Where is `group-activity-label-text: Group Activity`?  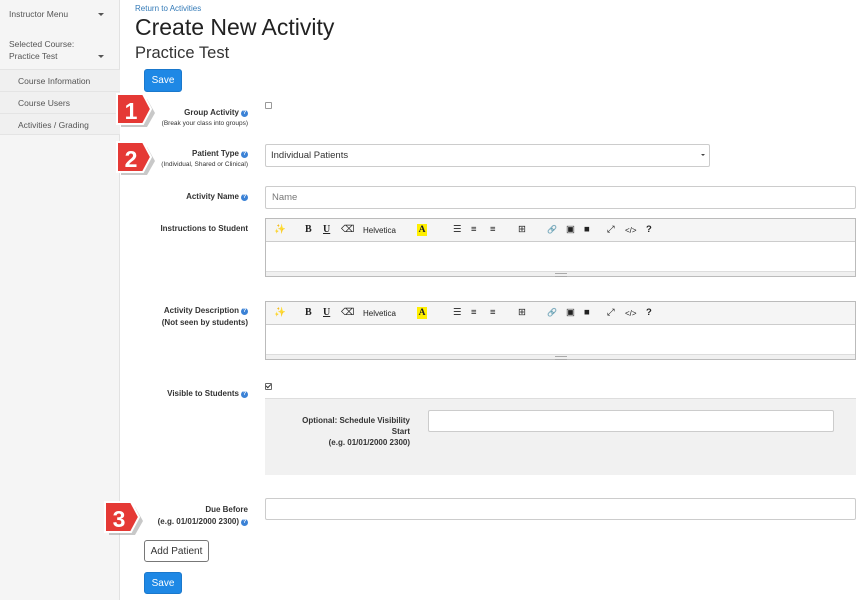 group-activity-label-text: Group Activity is located at coordinates (211, 112).